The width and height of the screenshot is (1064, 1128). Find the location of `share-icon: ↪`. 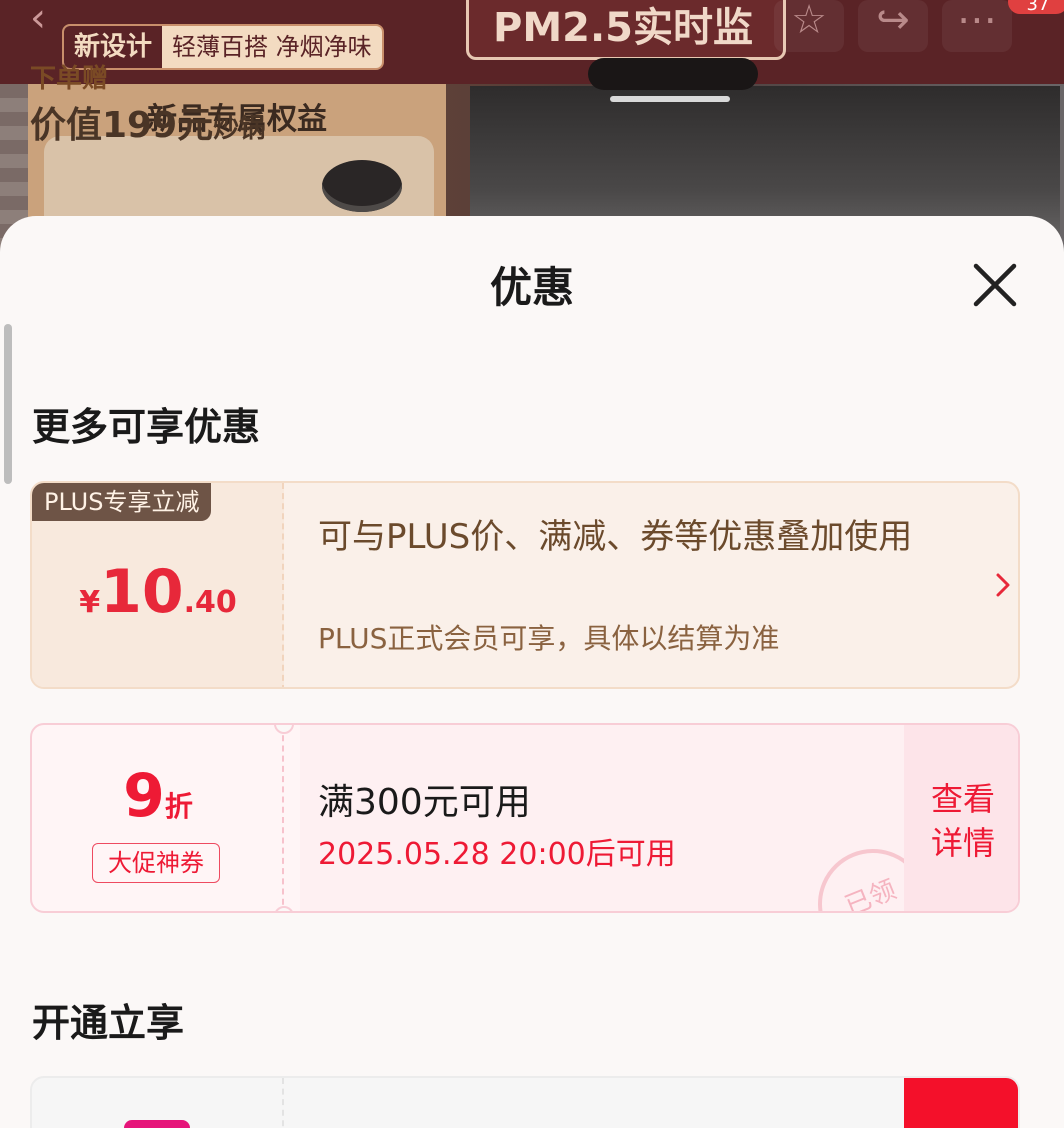

share-icon: ↪ is located at coordinates (893, 26).